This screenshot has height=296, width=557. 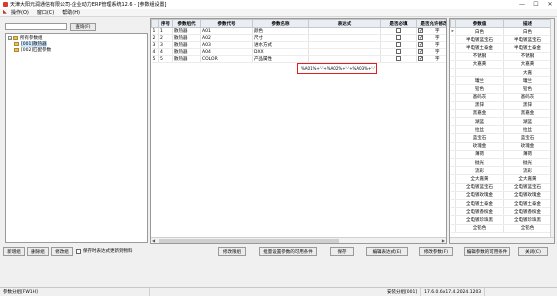 I want to click on add-group-button: 新增组, so click(x=14, y=251).